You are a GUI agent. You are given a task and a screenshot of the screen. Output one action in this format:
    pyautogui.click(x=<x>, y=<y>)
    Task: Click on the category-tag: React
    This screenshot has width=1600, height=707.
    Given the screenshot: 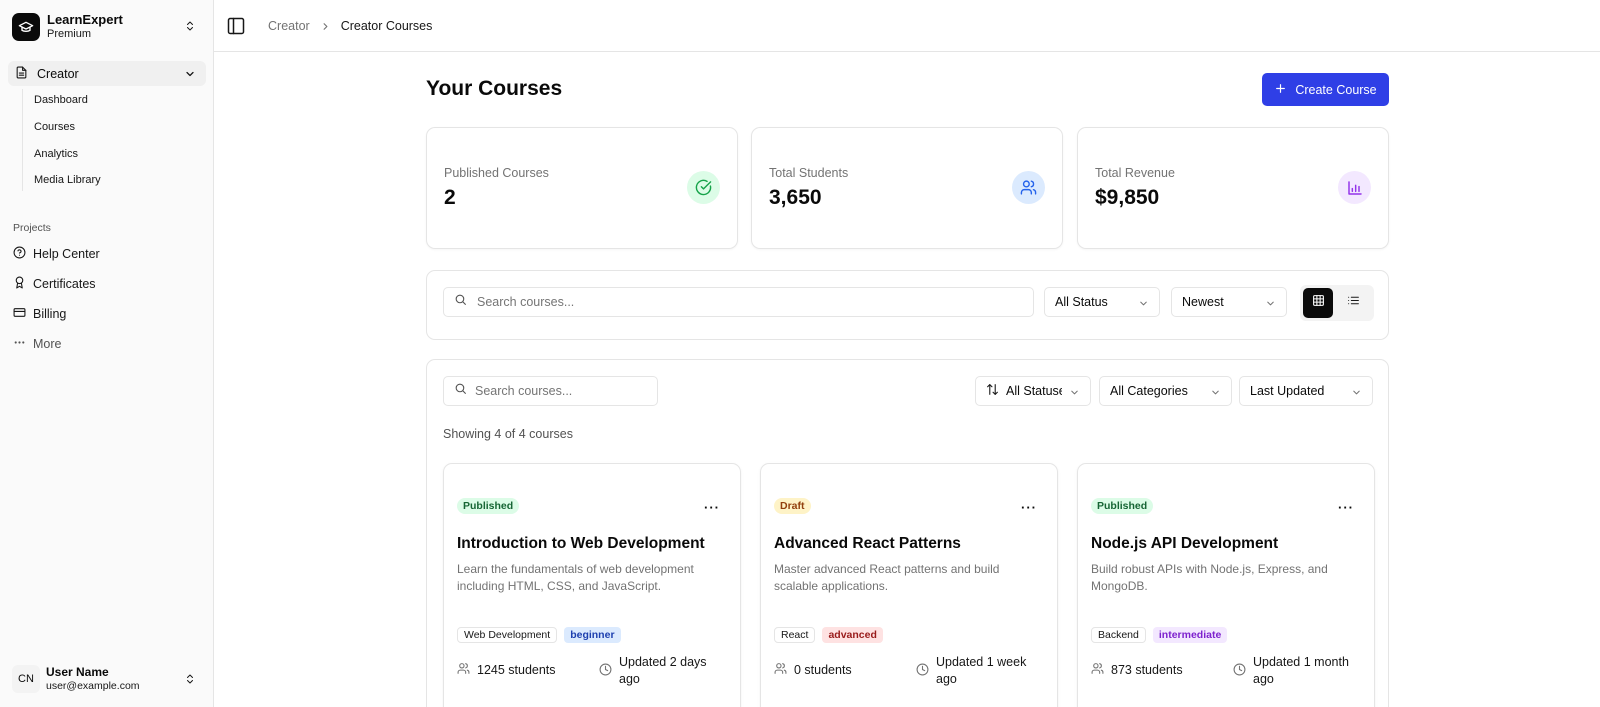 What is the action you would take?
    pyautogui.click(x=795, y=635)
    